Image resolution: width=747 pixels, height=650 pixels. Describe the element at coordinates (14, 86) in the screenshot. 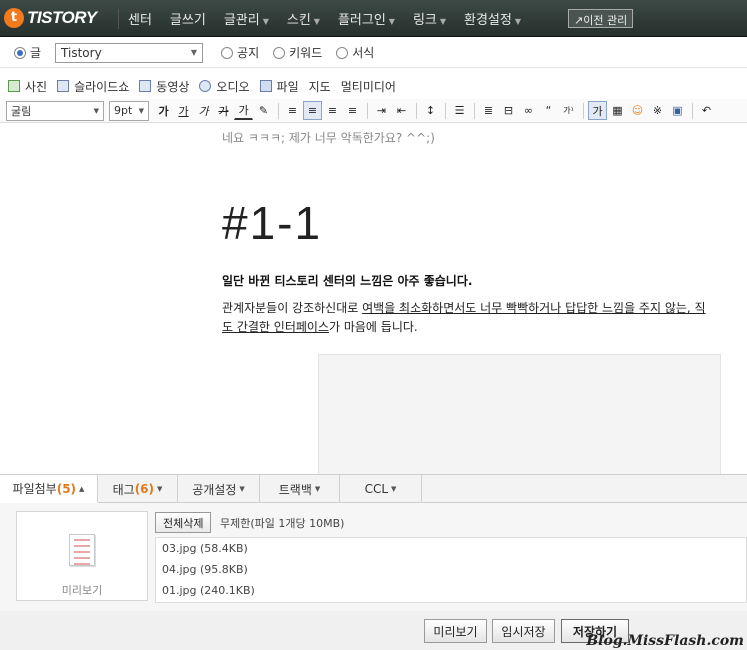

I see `photo-icon` at that location.